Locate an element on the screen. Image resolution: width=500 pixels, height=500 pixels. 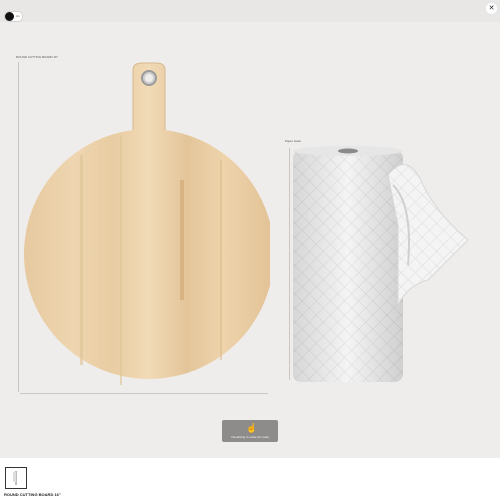
width-dimension-line is located at coordinates (144, 393).